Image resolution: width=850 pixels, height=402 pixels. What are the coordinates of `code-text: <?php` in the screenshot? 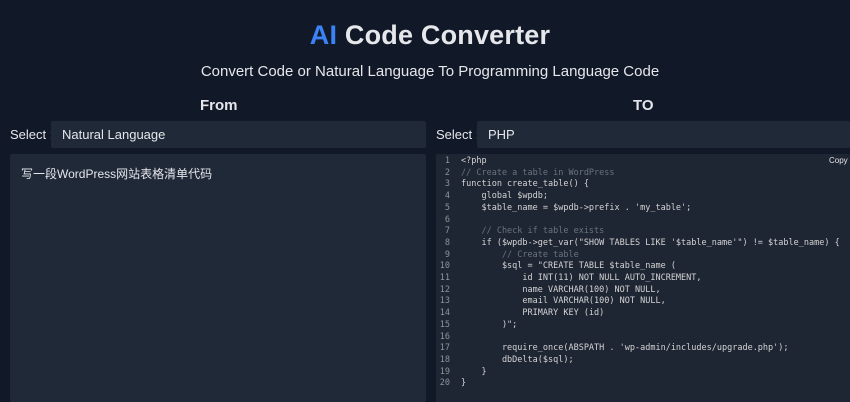 It's located at (474, 161).